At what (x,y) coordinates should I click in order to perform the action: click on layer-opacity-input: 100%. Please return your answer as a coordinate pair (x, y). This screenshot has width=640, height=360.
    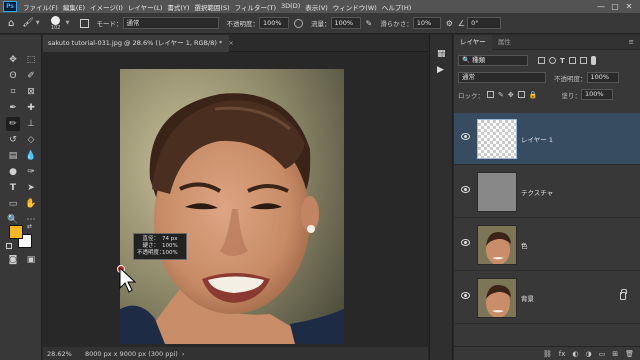
    Looking at the image, I should click on (602, 77).